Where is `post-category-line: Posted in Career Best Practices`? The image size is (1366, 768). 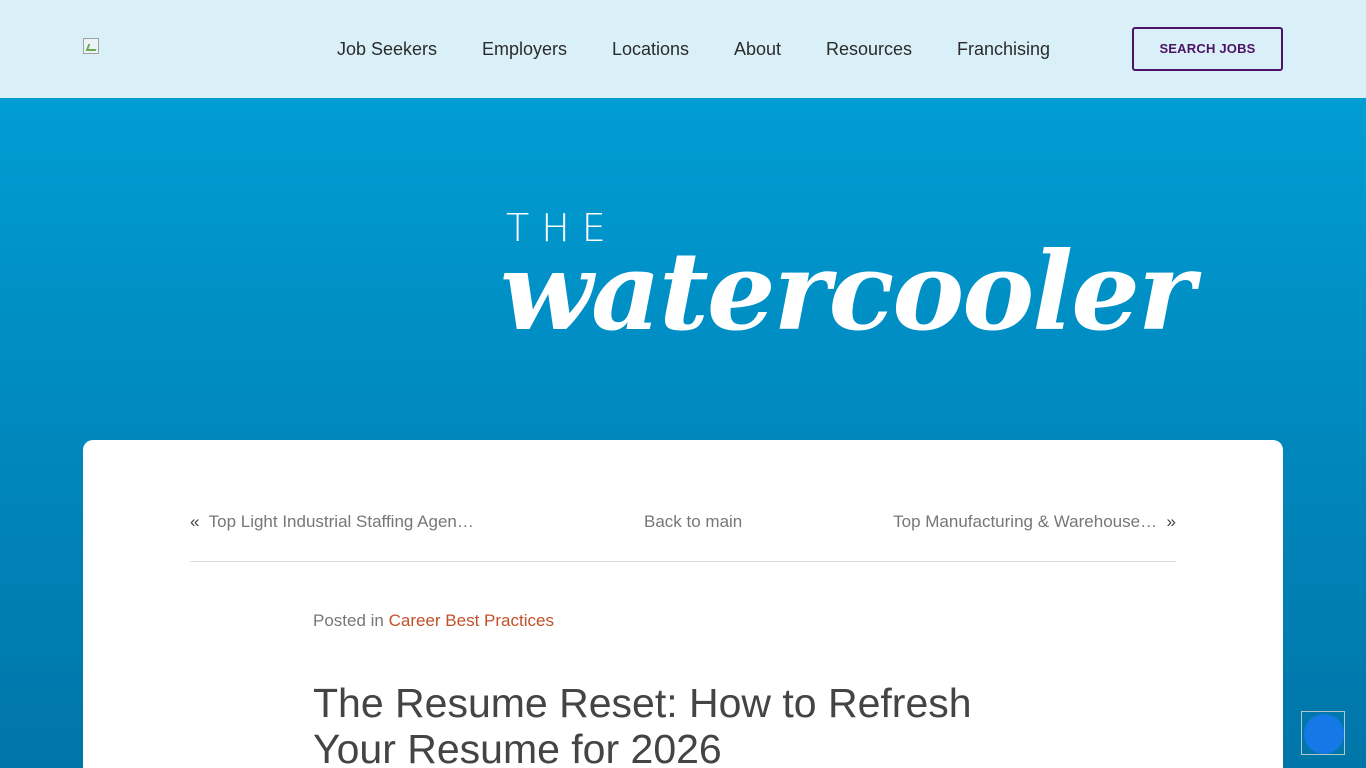
post-category-line: Posted in Career Best Practices is located at coordinates (433, 621).